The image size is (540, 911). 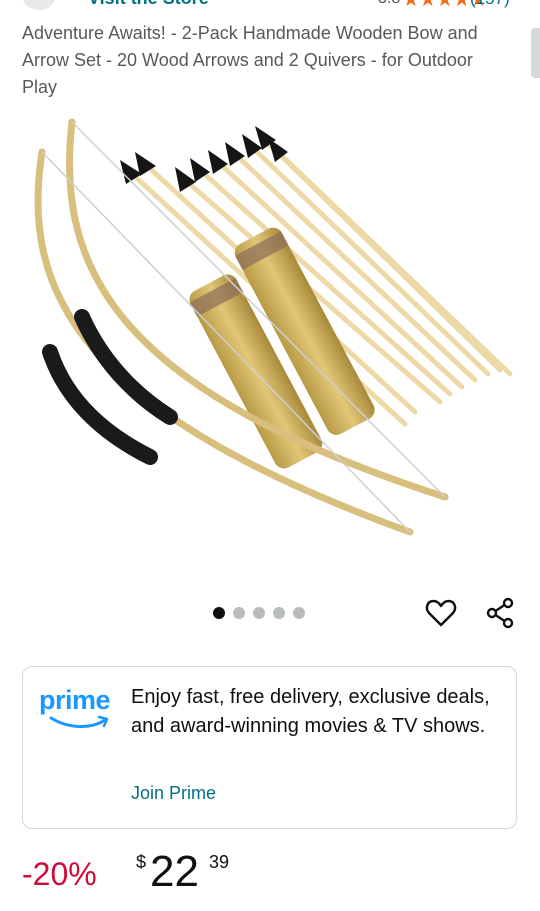 I want to click on prime-wordmark: prime, so click(x=75, y=700).